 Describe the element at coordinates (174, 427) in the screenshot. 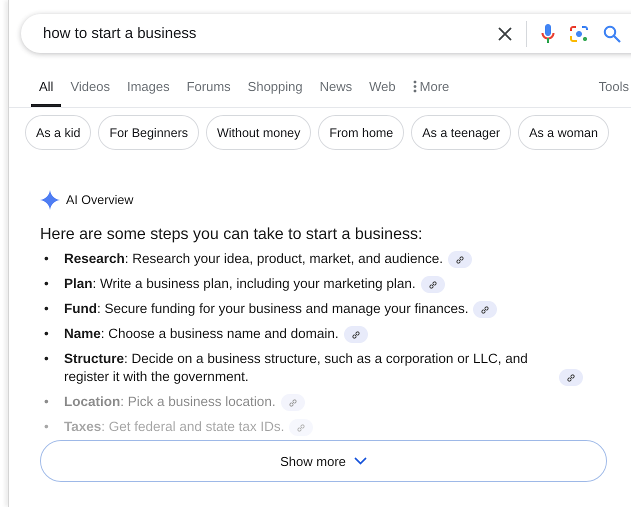

I see `step-text: Taxes: Get federal and state tax IDs.` at that location.